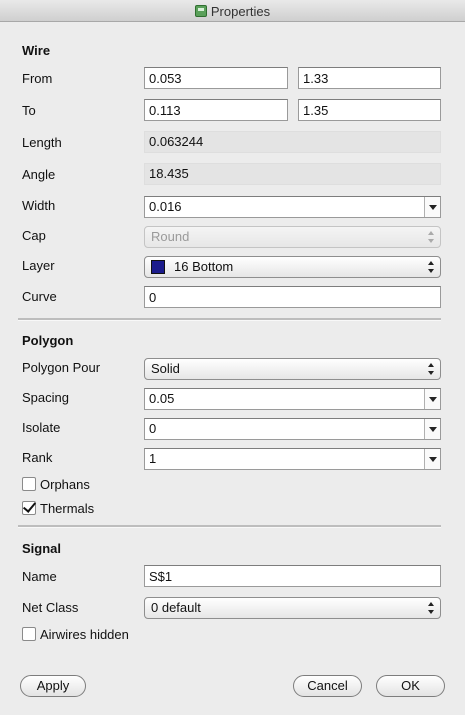 The height and width of the screenshot is (715, 465). What do you see at coordinates (170, 236) in the screenshot?
I see `cap-select-value: Round` at bounding box center [170, 236].